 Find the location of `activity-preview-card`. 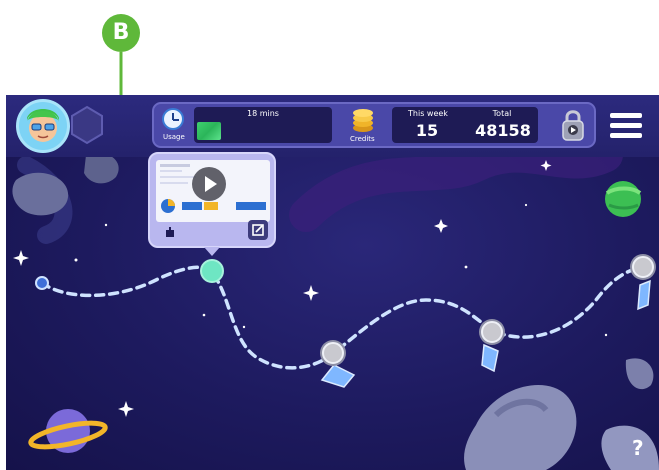

activity-preview-card is located at coordinates (212, 204).